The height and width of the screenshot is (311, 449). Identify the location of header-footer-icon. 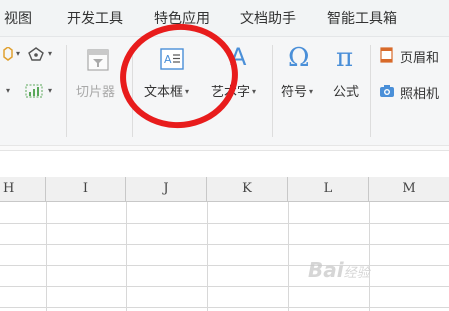
(386, 55).